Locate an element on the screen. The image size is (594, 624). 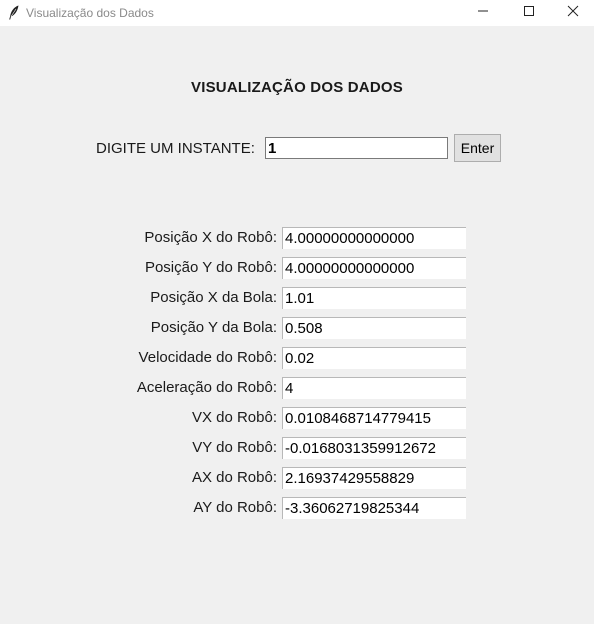
field-label: VY do Robô: is located at coordinates (234, 447).